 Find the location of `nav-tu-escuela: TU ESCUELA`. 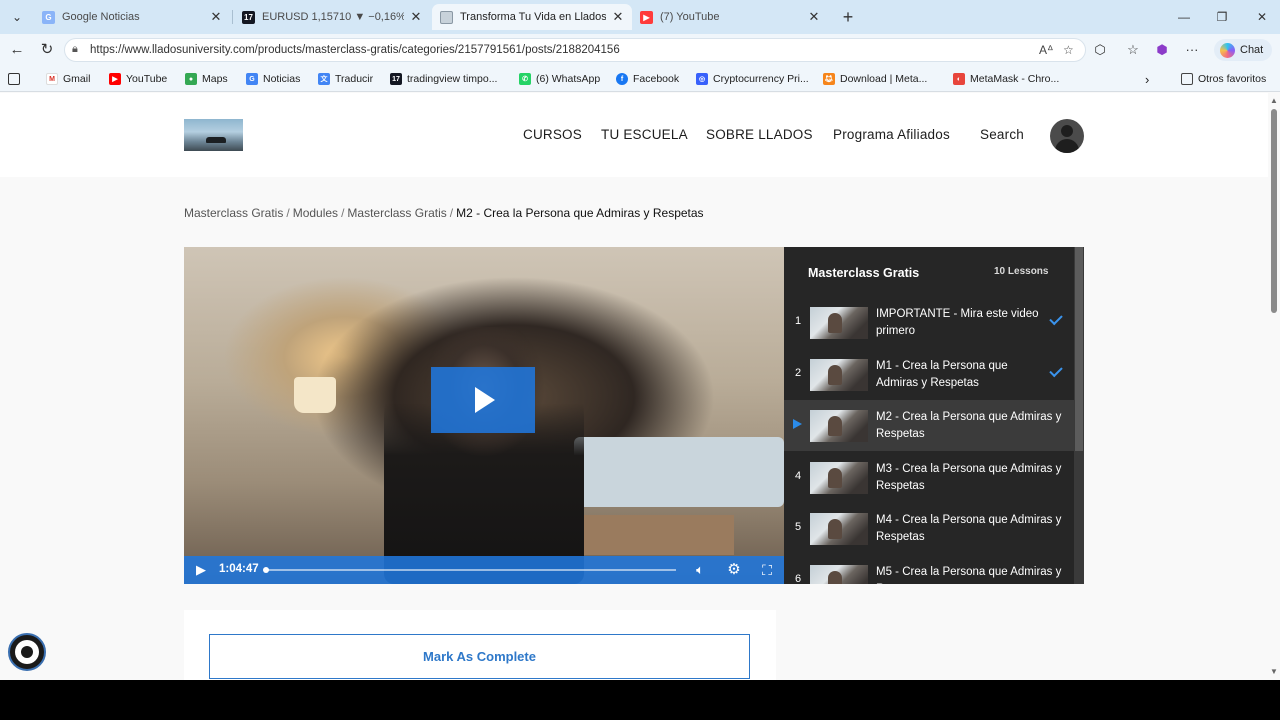

nav-tu-escuela: TU ESCUELA is located at coordinates (644, 134).